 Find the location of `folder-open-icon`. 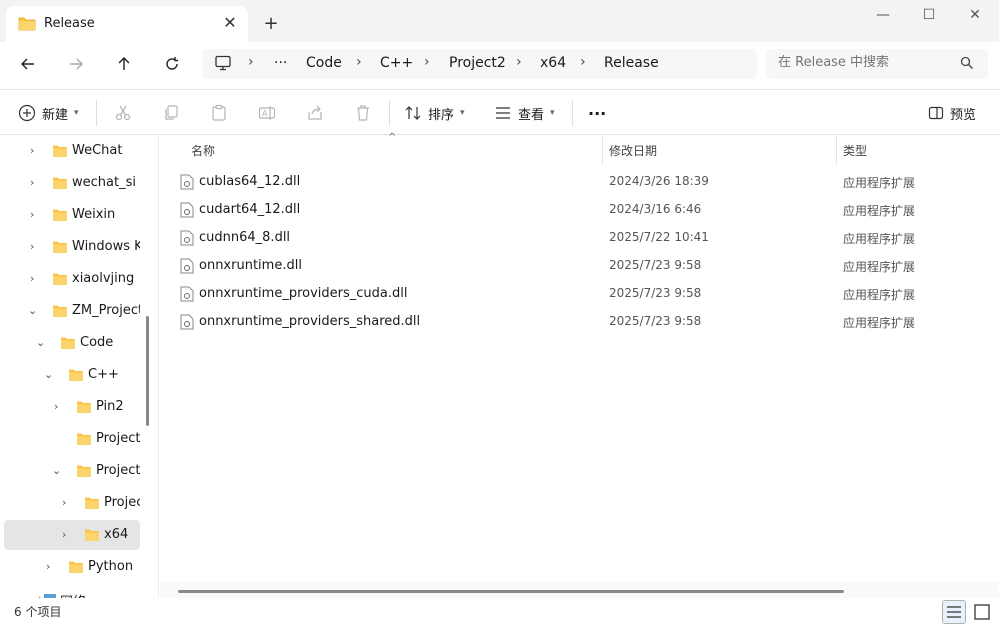

folder-open-icon is located at coordinates (76, 377).